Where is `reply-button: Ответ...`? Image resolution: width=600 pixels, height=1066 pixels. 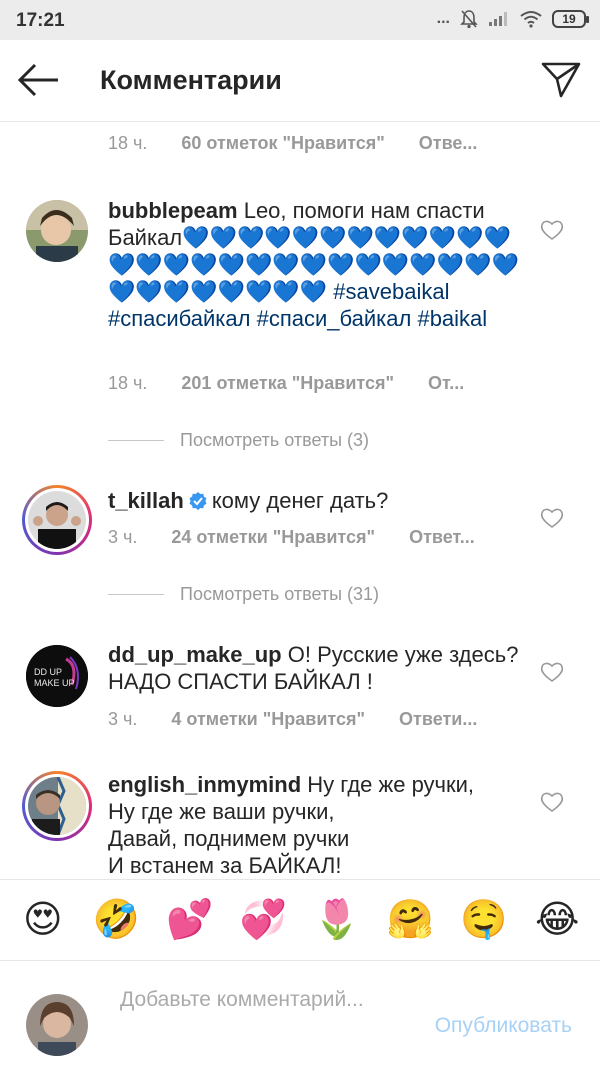 reply-button: Ответ... is located at coordinates (442, 537).